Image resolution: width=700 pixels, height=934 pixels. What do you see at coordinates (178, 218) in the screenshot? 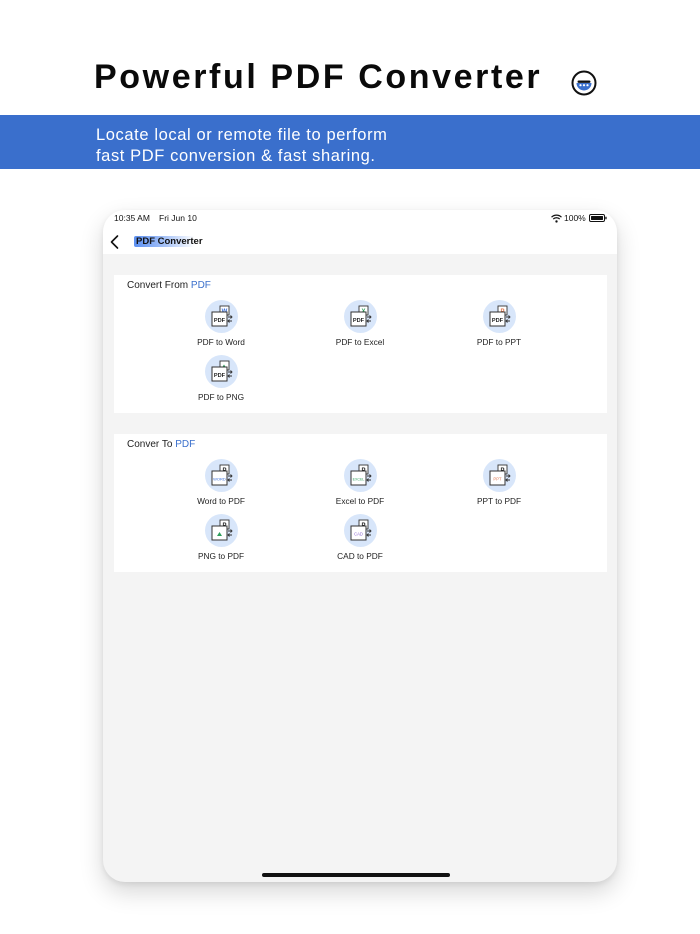
I see `status-date: Fri Jun 10` at bounding box center [178, 218].